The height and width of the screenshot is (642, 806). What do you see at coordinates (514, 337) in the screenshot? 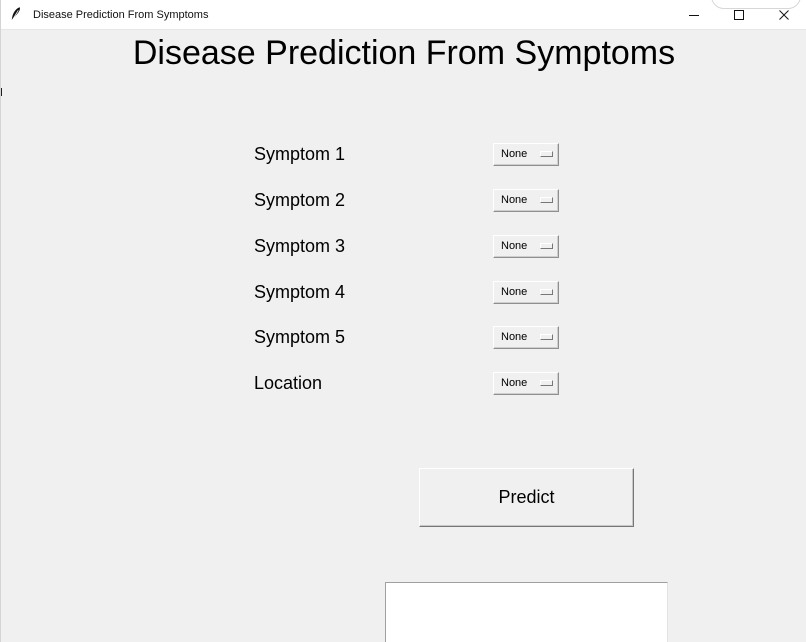
I see `symptom-5-selected-value: None` at bounding box center [514, 337].